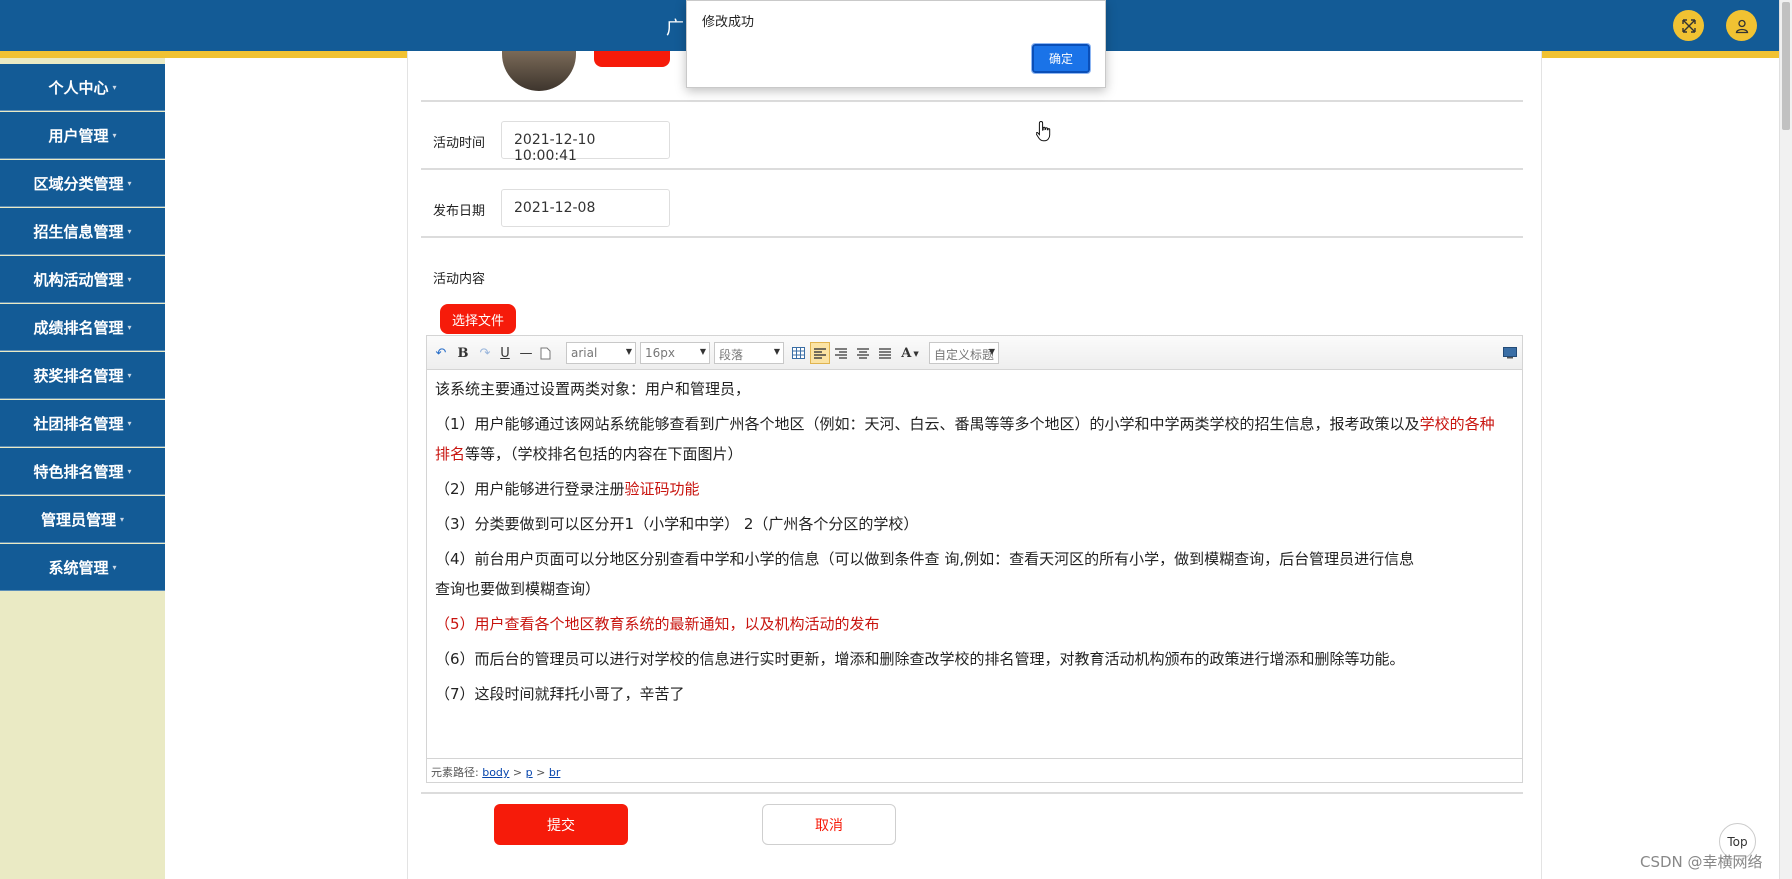  Describe the element at coordinates (463, 353) in the screenshot. I see `bold-icon: B` at that location.